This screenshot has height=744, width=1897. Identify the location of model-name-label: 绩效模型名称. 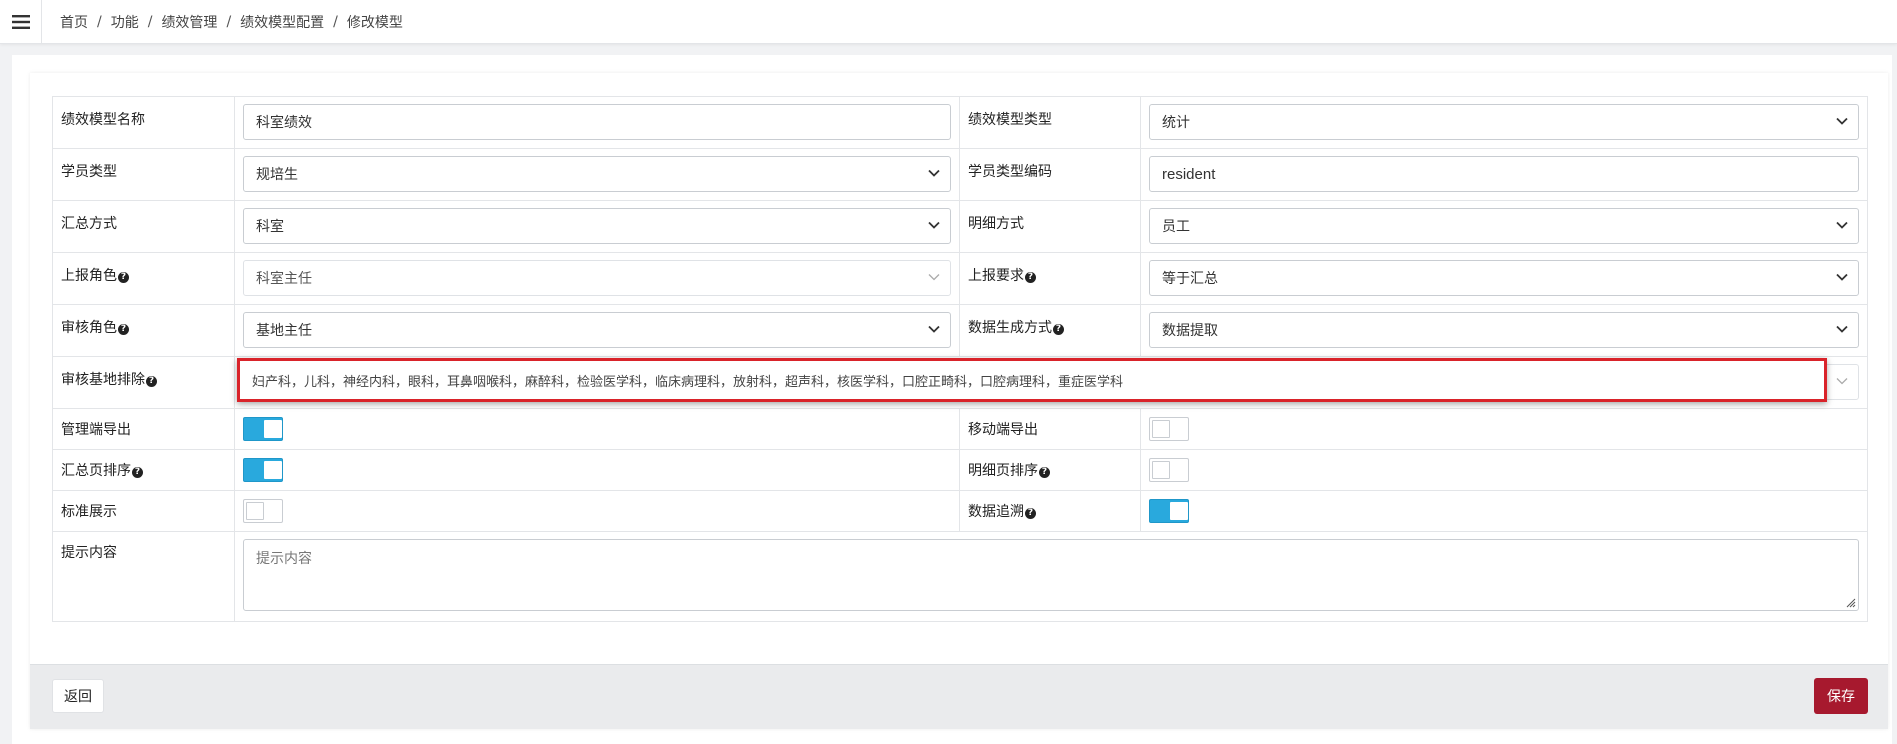
(143, 122).